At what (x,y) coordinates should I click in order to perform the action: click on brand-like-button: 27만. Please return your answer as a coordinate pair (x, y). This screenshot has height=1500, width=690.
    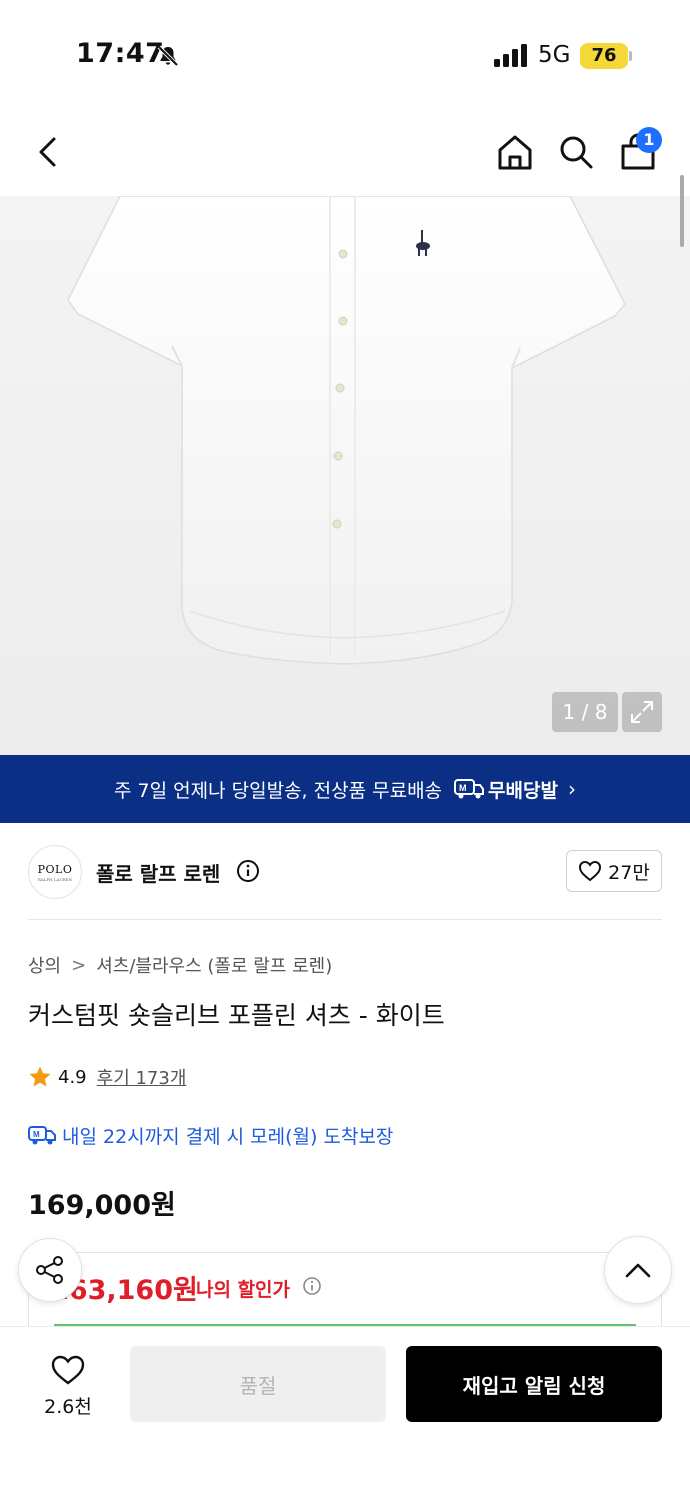
    Looking at the image, I should click on (614, 871).